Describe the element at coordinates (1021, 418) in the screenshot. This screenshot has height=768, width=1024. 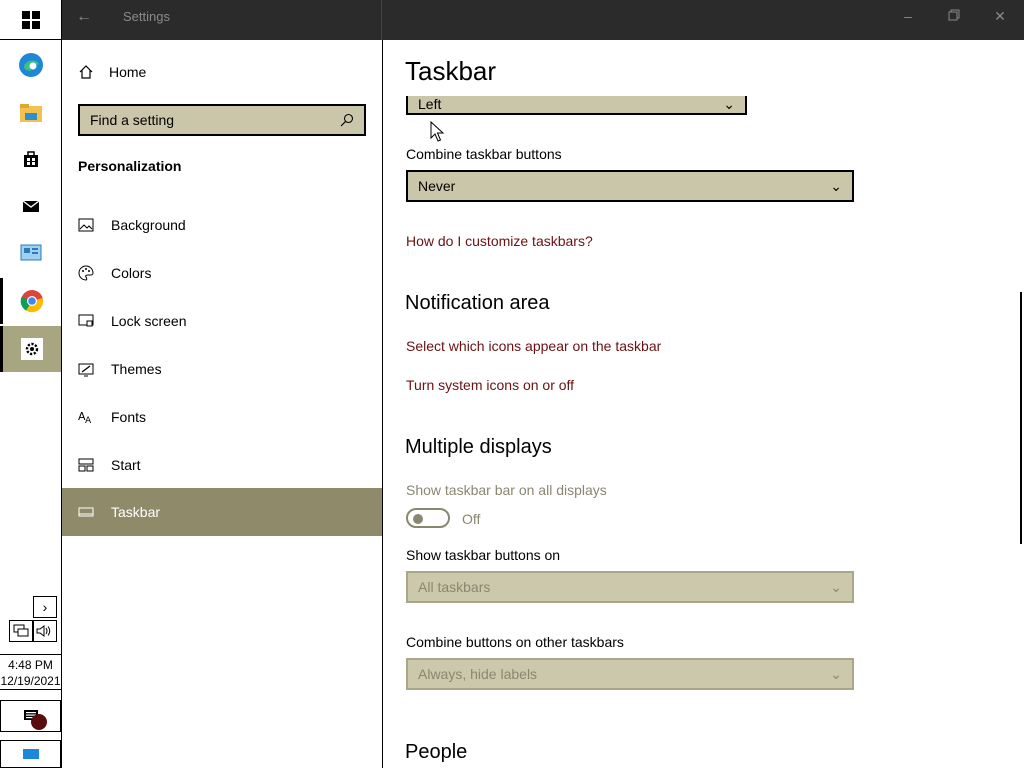
I see `content-scrollbar` at that location.